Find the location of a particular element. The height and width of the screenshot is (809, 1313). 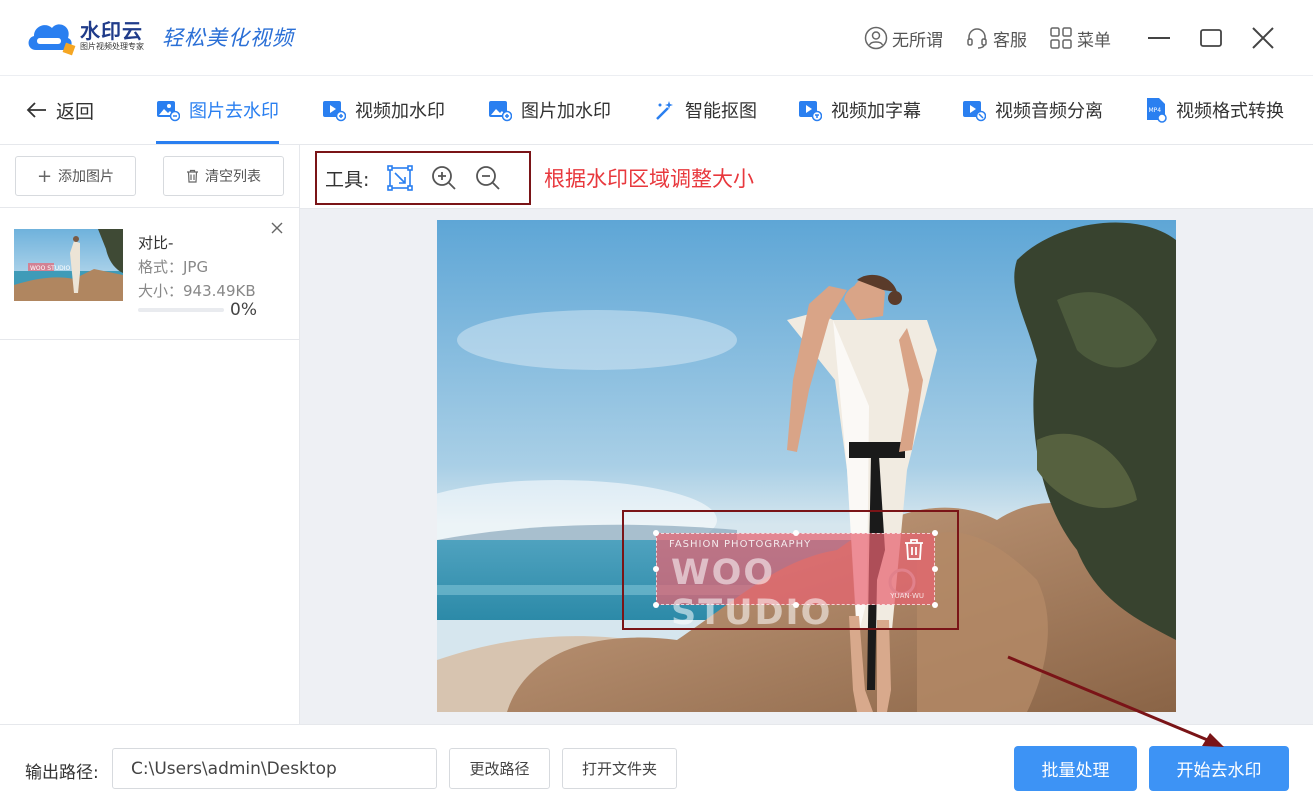

progress-bar is located at coordinates (181, 310).